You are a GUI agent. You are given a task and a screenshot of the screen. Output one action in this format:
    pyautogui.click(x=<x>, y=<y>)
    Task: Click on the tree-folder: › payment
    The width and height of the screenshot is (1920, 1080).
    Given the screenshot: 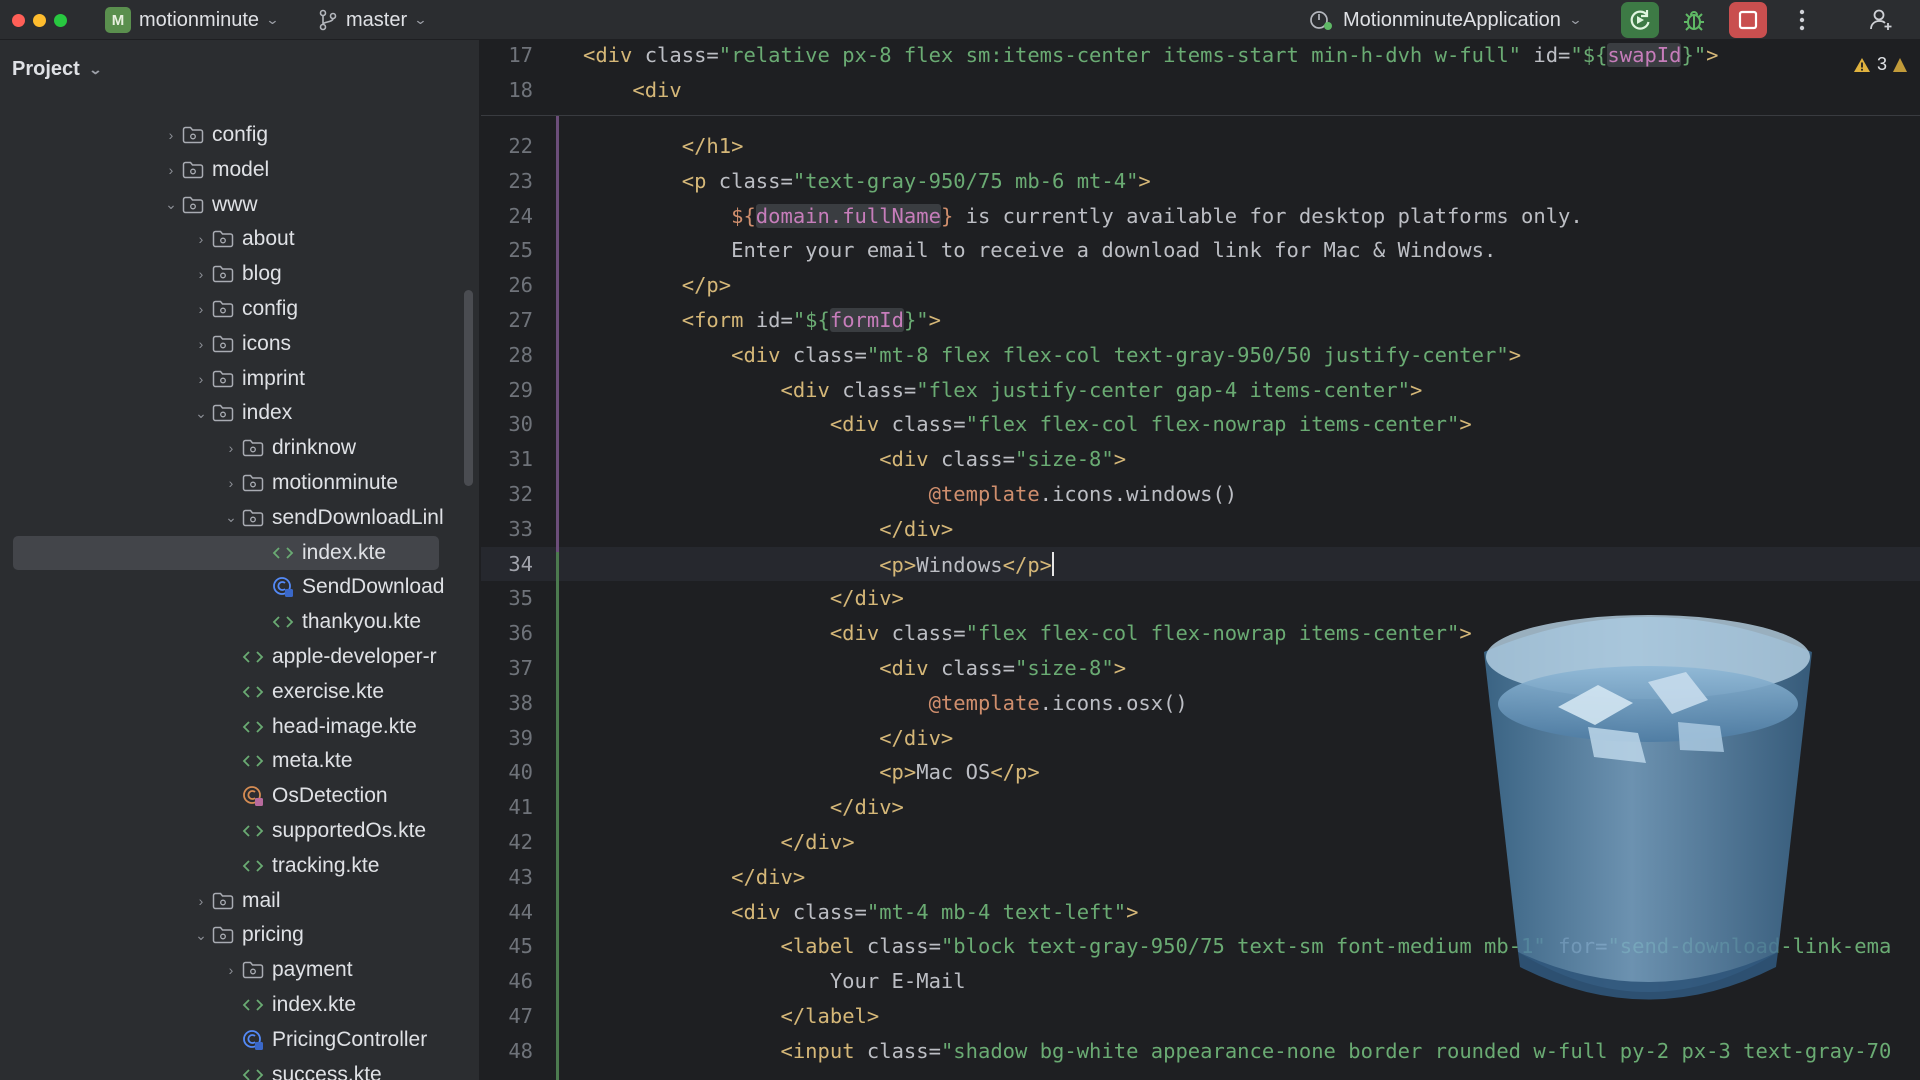 What is the action you would take?
    pyautogui.click(x=235, y=970)
    